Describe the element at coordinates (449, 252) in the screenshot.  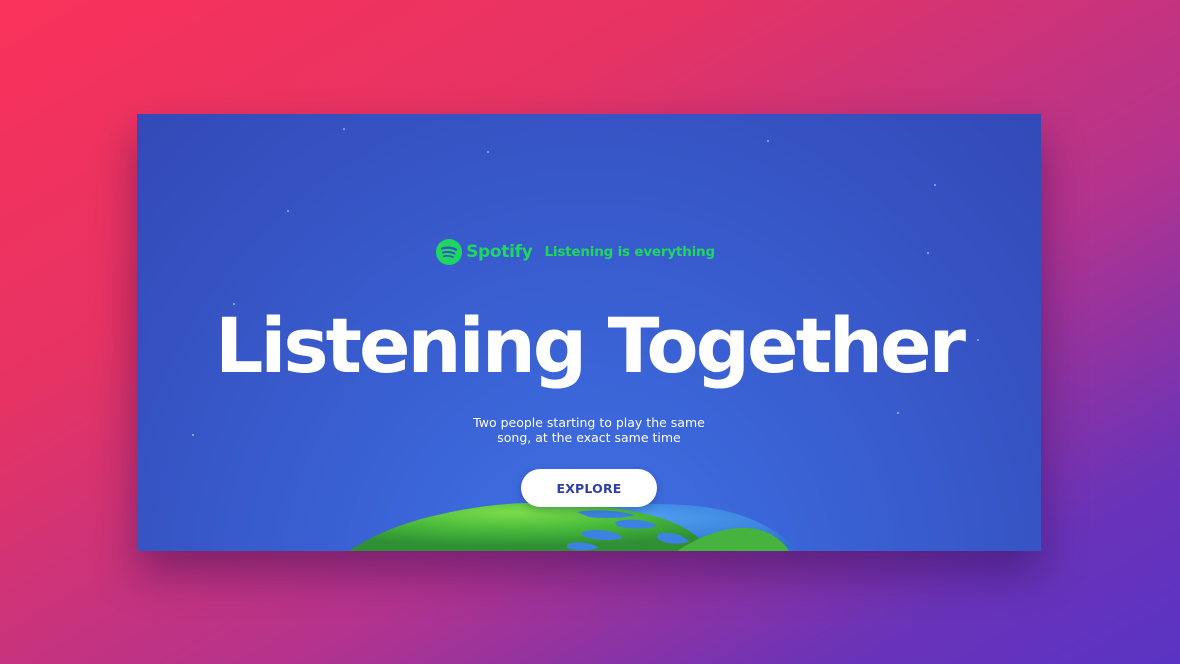
I see `spotify-logo-icon` at that location.